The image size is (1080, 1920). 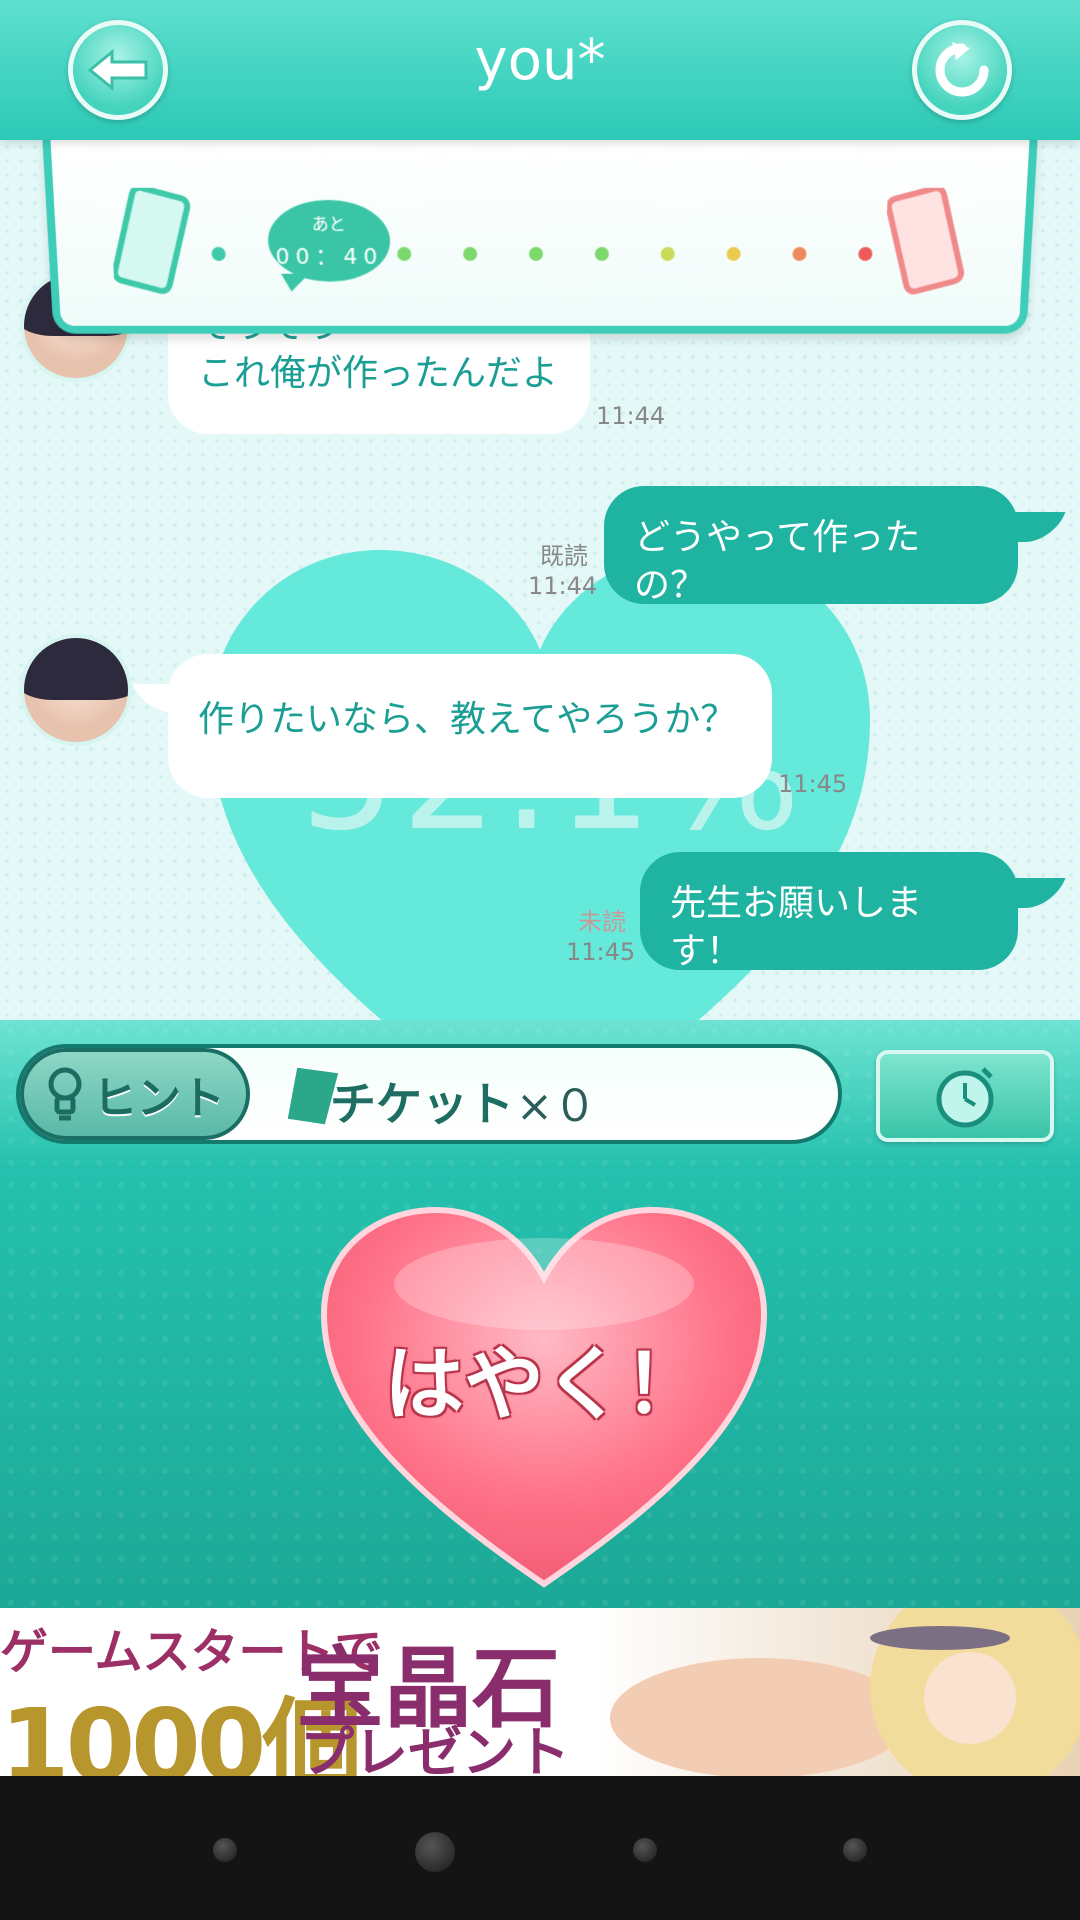 What do you see at coordinates (422, 1104) in the screenshot?
I see `ticket-label: チケット` at bounding box center [422, 1104].